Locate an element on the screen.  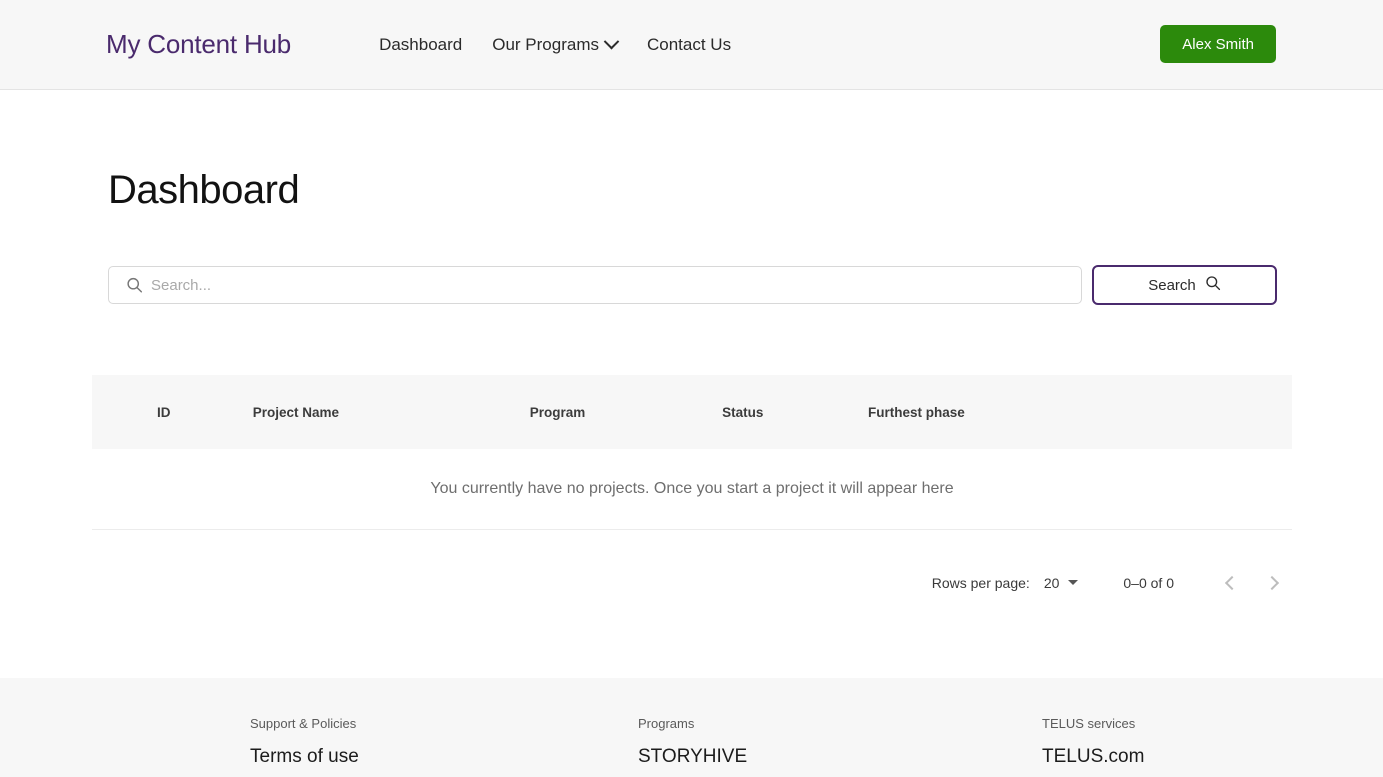
chevron-right-icon is located at coordinates (1272, 582).